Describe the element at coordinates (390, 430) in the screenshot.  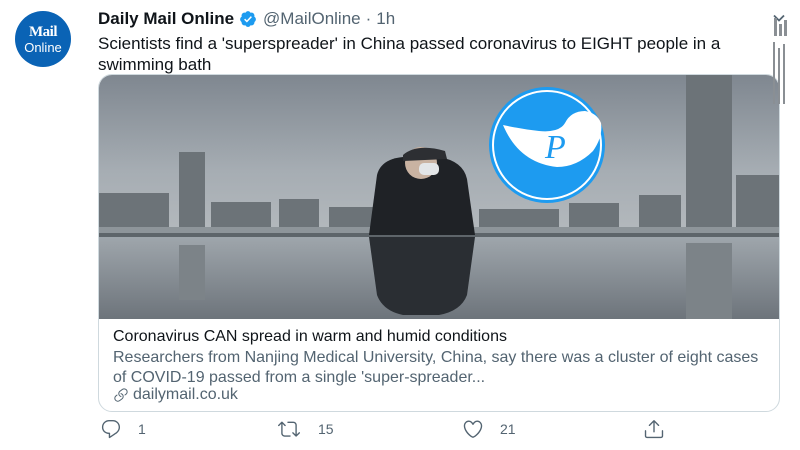
I see `tweet-actions: 1 15 21` at that location.